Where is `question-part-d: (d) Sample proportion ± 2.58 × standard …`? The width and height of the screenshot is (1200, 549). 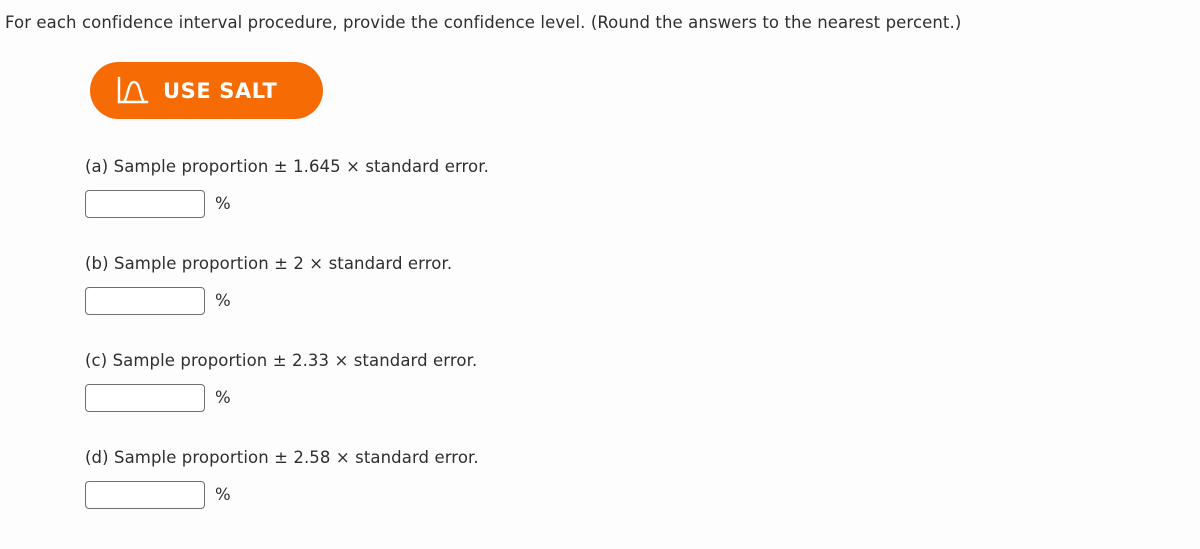
question-part-d: (d) Sample proportion ± 2.58 × standard … is located at coordinates (282, 478).